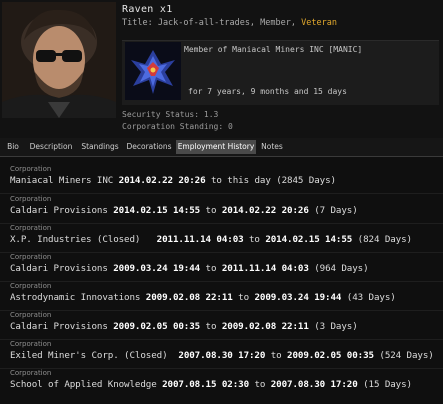 This screenshot has height=404, width=443. What do you see at coordinates (212, 23) in the screenshot?
I see `title-text: Title: Jack-of-all-trades, Member,` at bounding box center [212, 23].